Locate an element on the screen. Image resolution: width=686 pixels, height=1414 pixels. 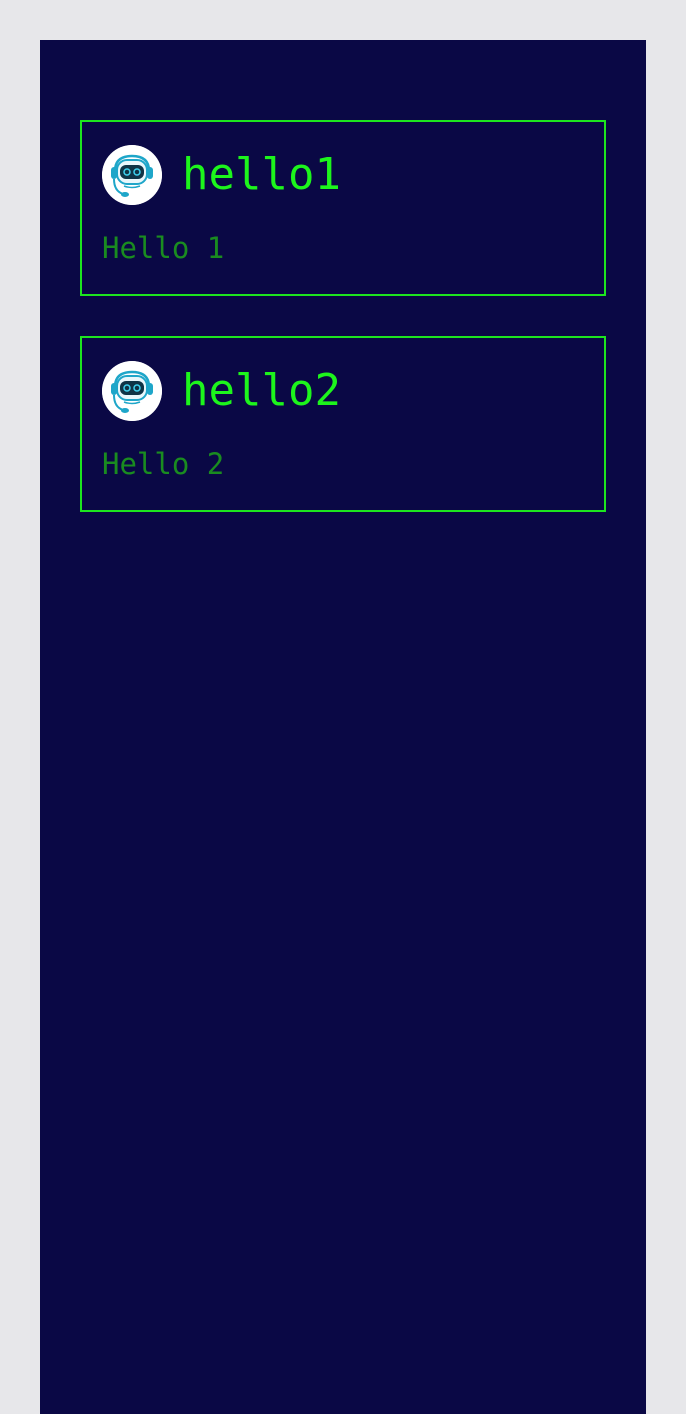
card-message: Hello 1 is located at coordinates (163, 248).